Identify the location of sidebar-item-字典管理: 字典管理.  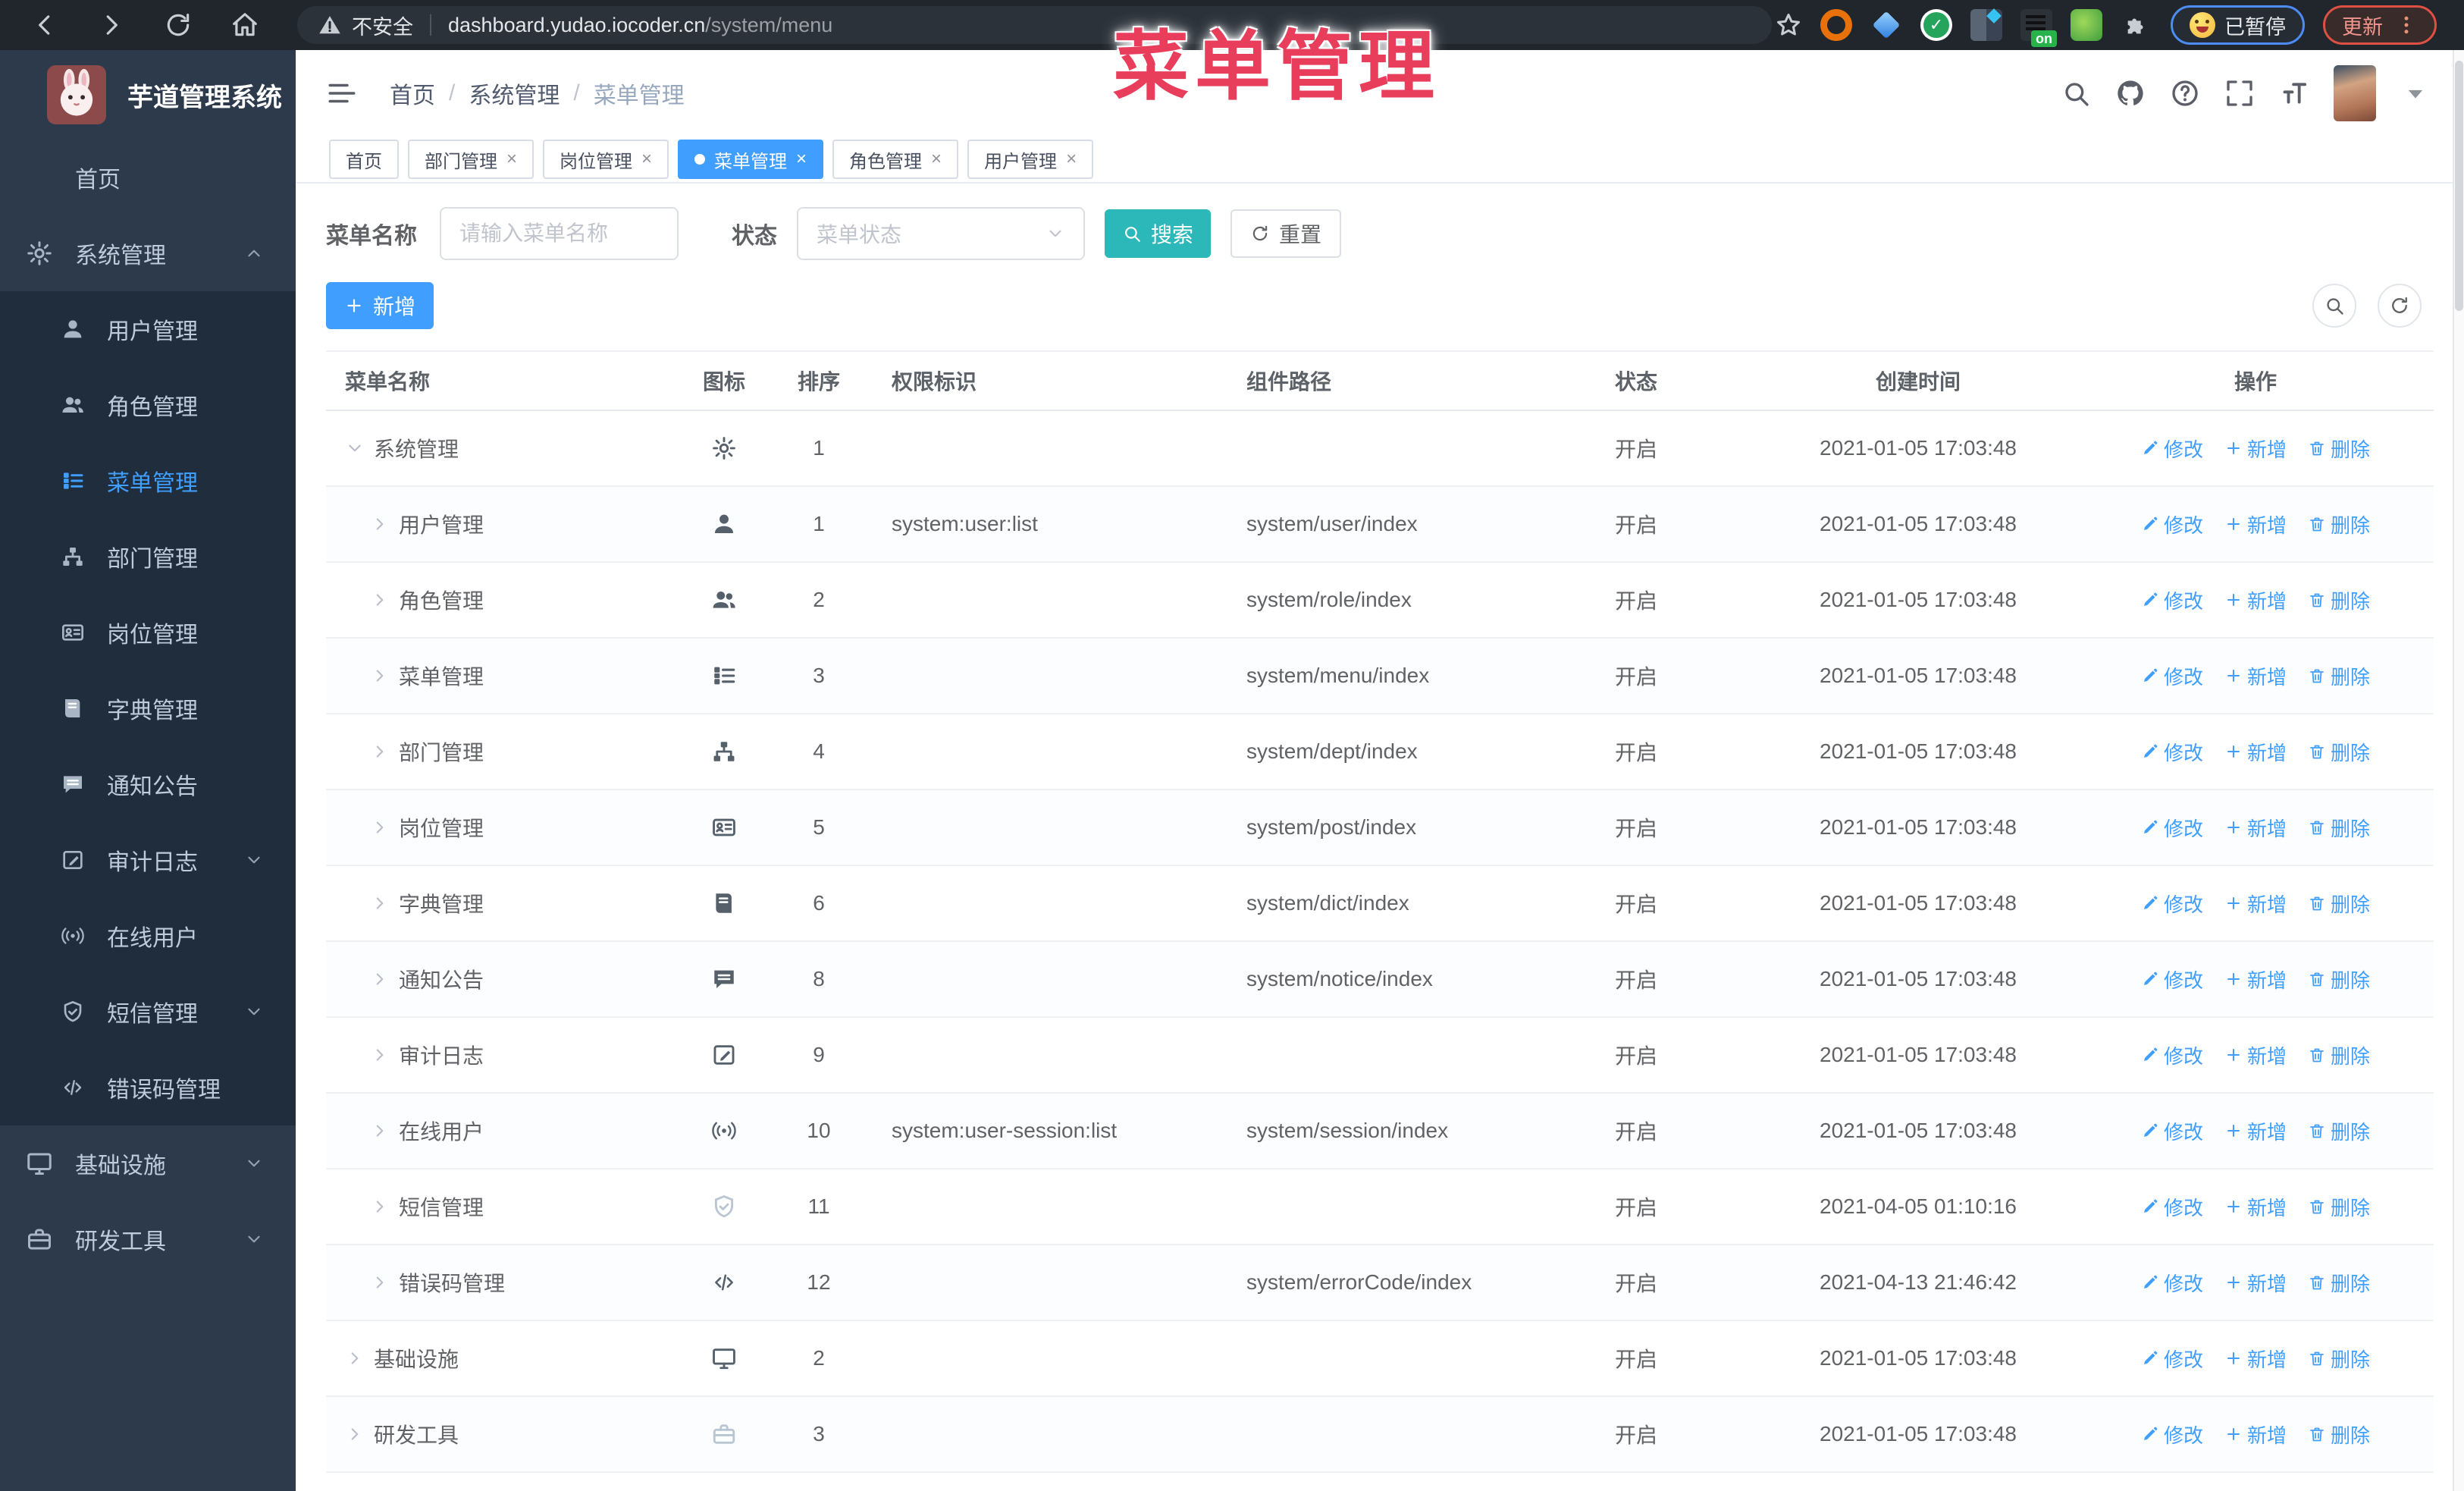
(148, 708).